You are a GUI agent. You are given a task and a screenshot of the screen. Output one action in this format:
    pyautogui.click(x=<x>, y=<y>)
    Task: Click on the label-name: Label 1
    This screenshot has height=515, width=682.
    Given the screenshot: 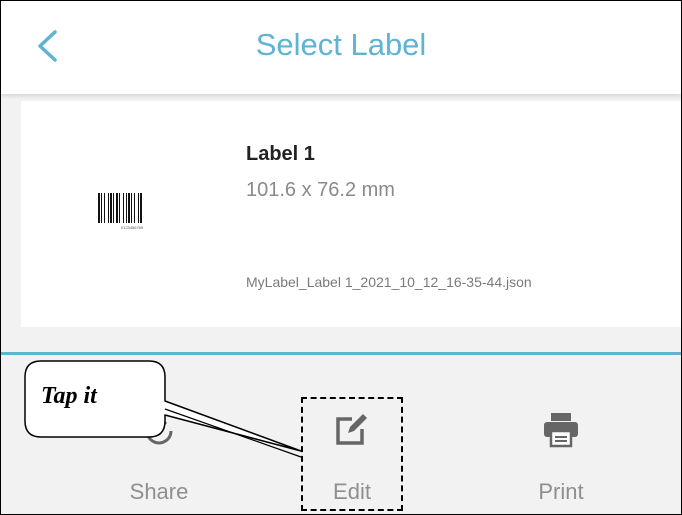 What is the action you would take?
    pyautogui.click(x=280, y=154)
    